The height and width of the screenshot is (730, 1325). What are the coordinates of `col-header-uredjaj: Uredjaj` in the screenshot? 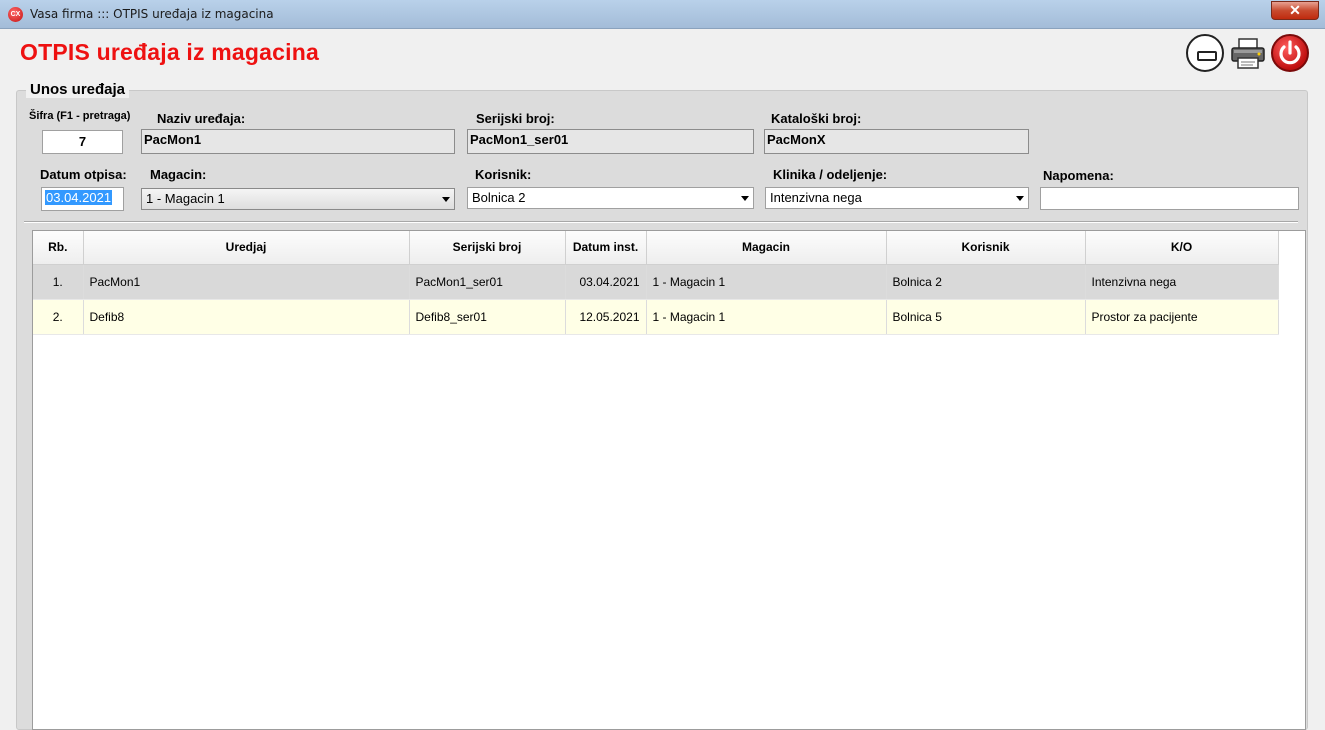 It's located at (246, 248).